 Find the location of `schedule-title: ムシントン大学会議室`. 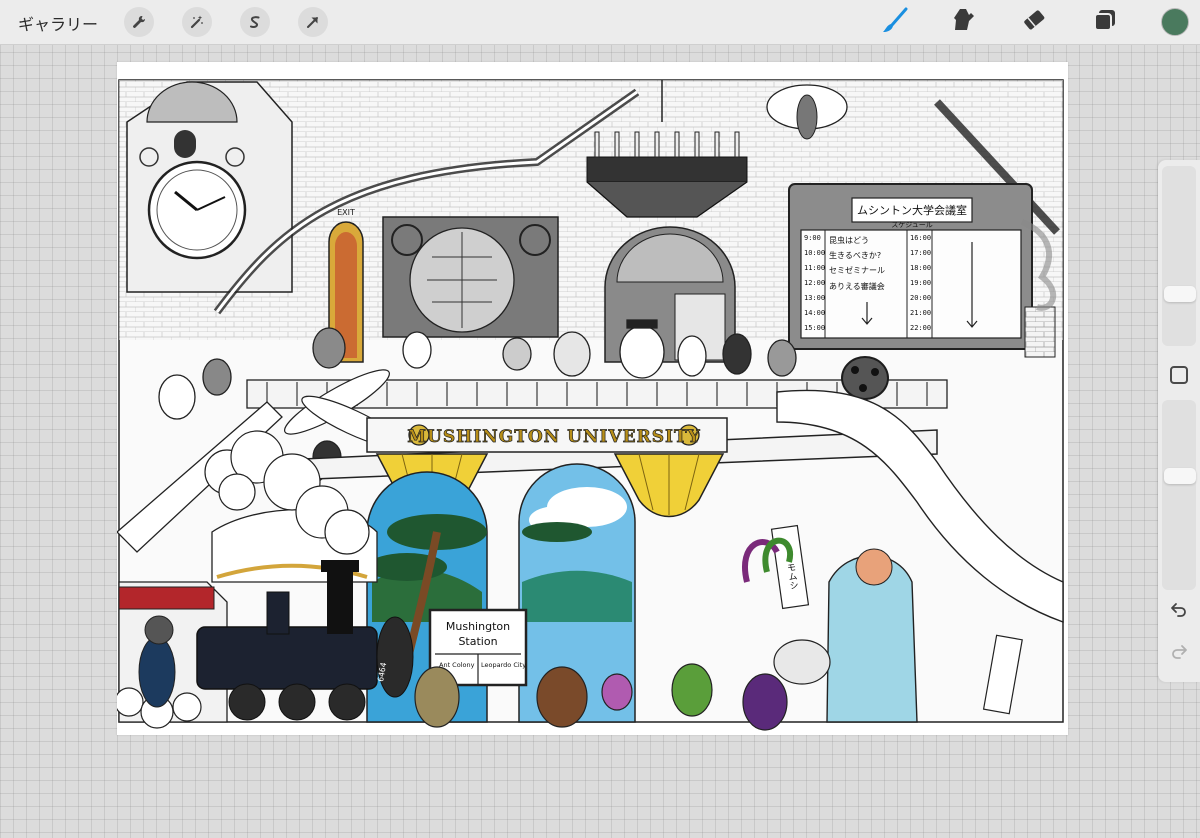

schedule-title: ムシントン大学会議室 is located at coordinates (912, 210).